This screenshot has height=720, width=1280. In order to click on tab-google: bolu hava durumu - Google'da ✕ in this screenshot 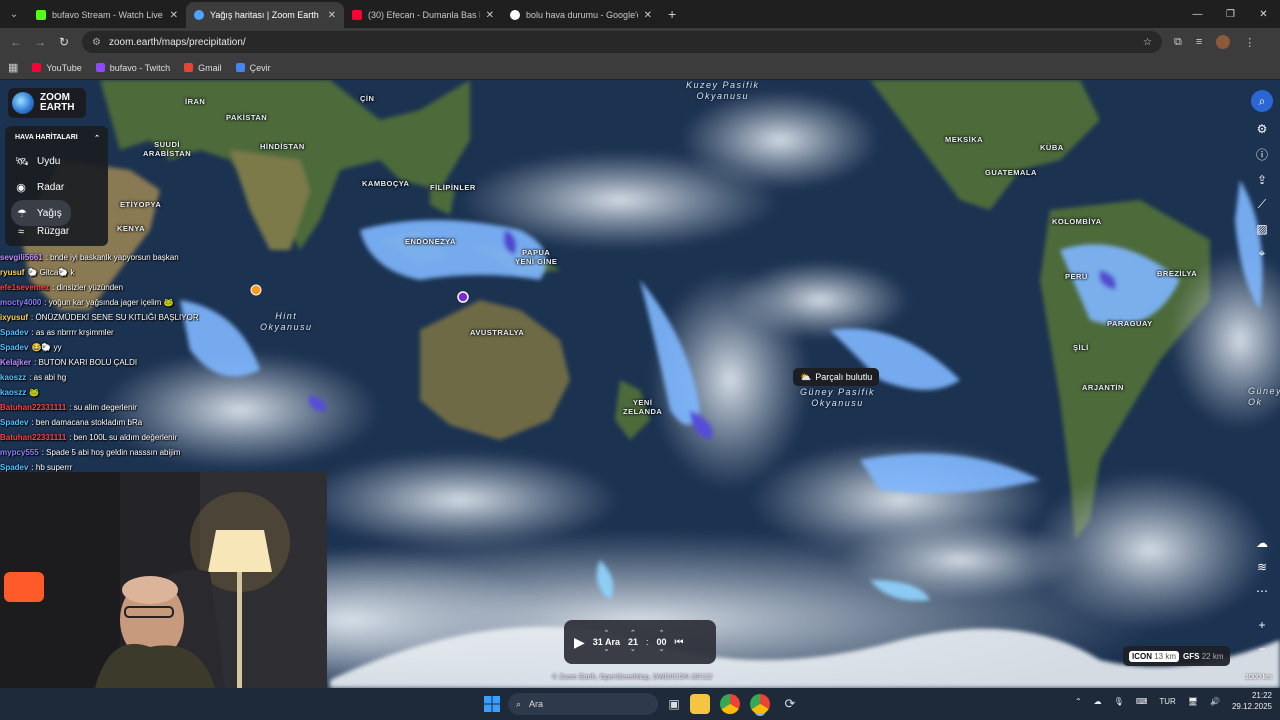, I will do `click(581, 15)`.